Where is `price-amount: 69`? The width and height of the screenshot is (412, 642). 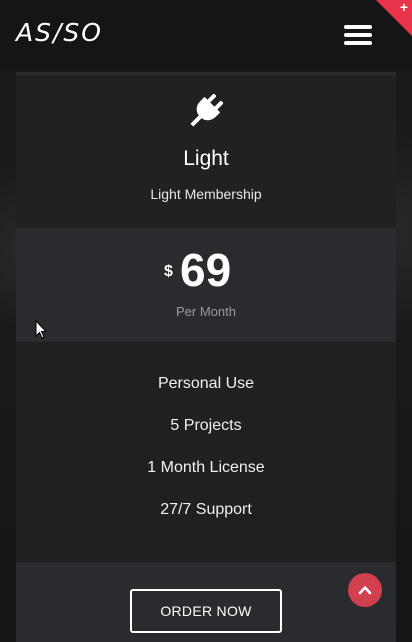 price-amount: 69 is located at coordinates (206, 270).